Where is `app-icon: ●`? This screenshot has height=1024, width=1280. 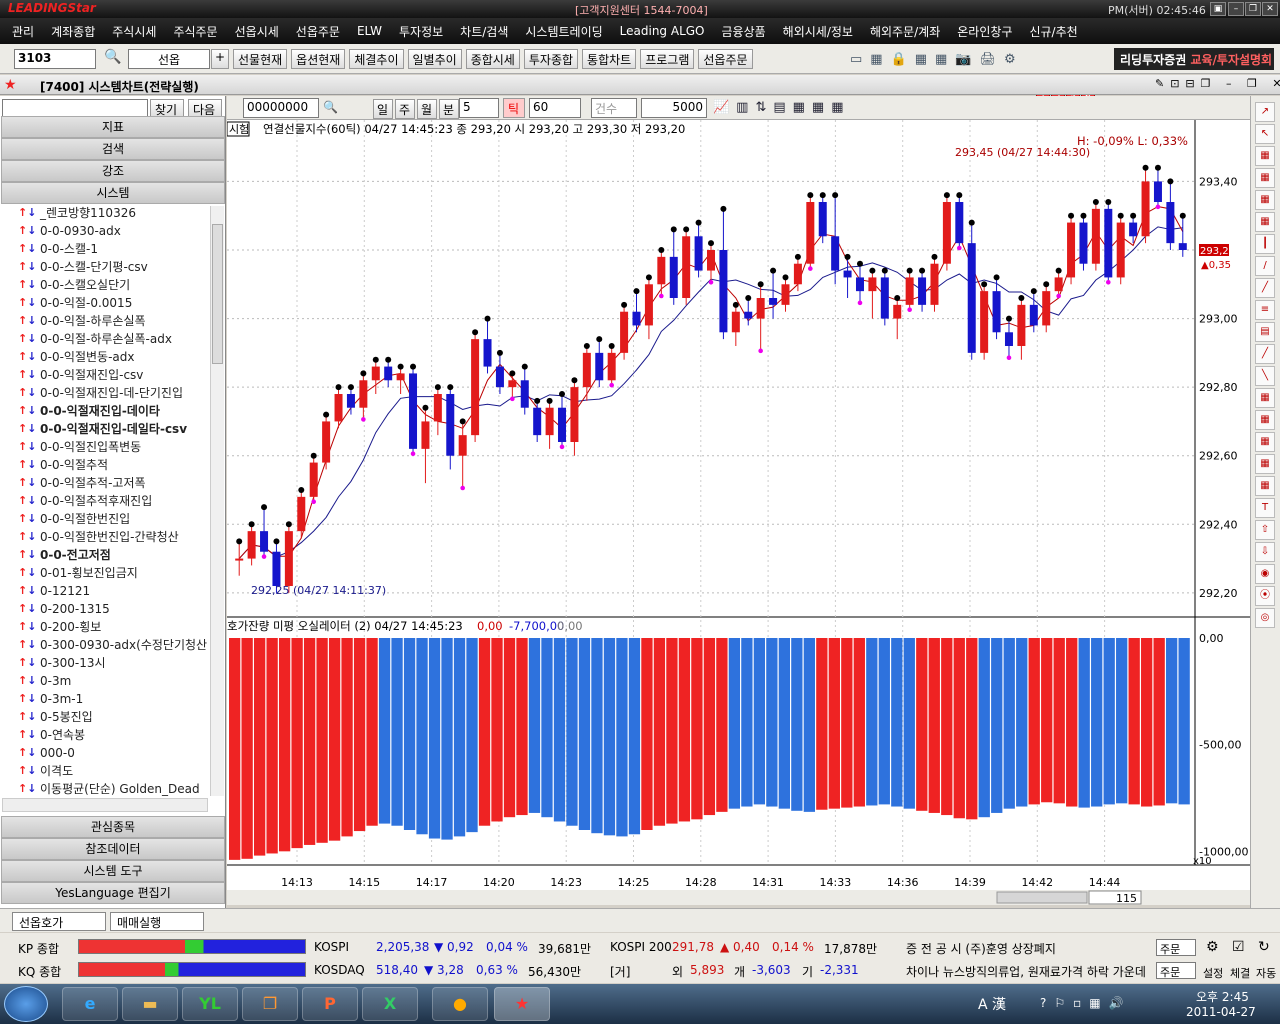 app-icon: ● is located at coordinates (460, 1004).